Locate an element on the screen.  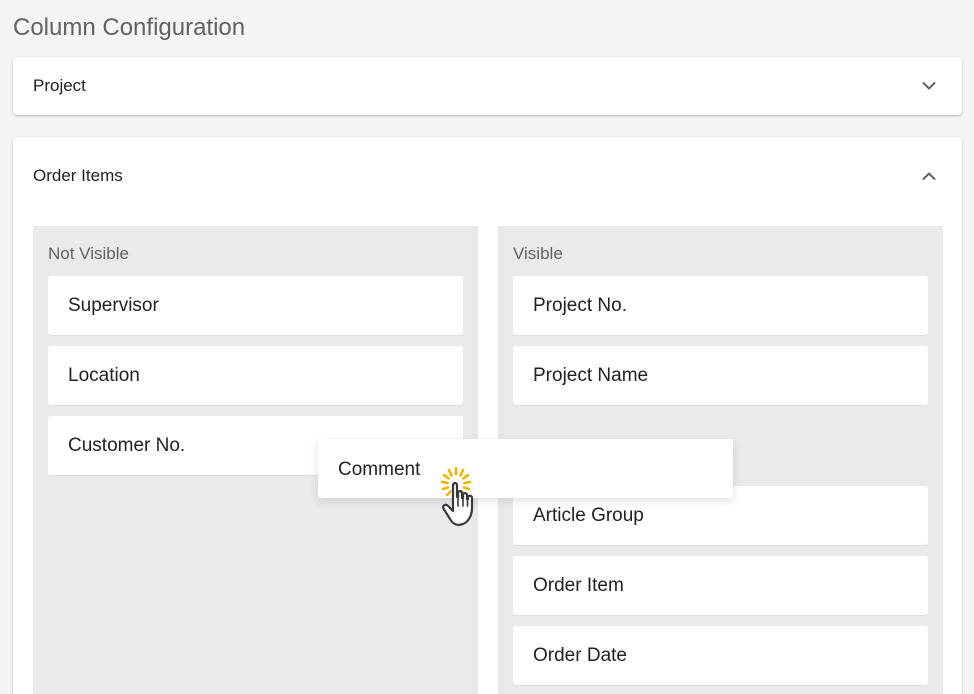
not-visible-list-title: Not Visible is located at coordinates (88, 253).